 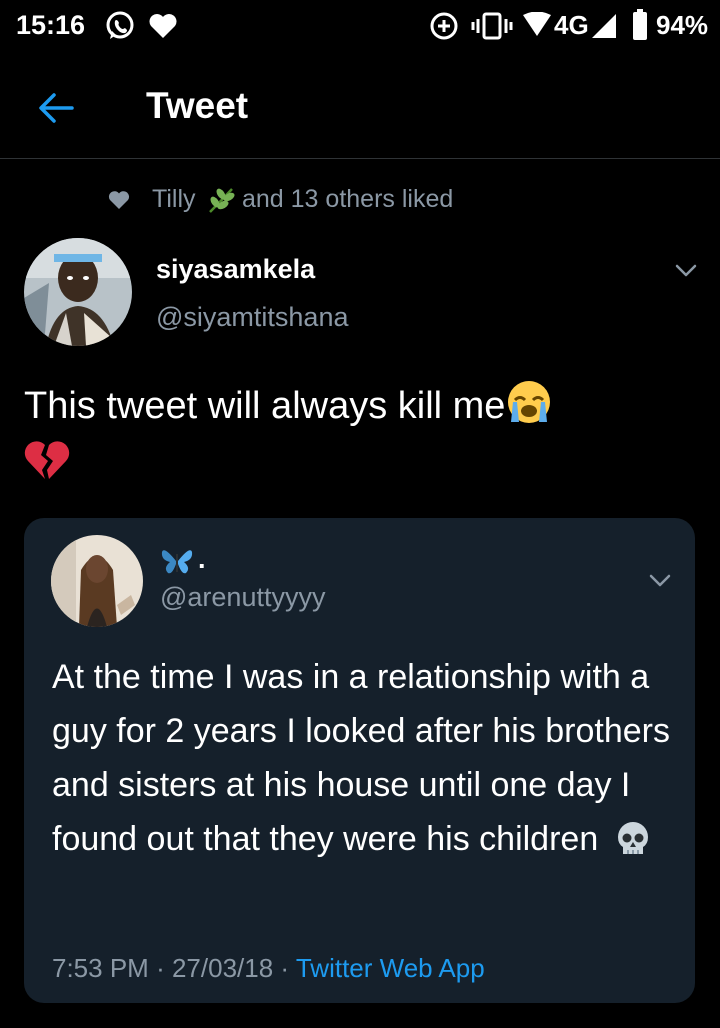 I want to click on tweet-body: This tweet will always kill me, so click(x=359, y=436).